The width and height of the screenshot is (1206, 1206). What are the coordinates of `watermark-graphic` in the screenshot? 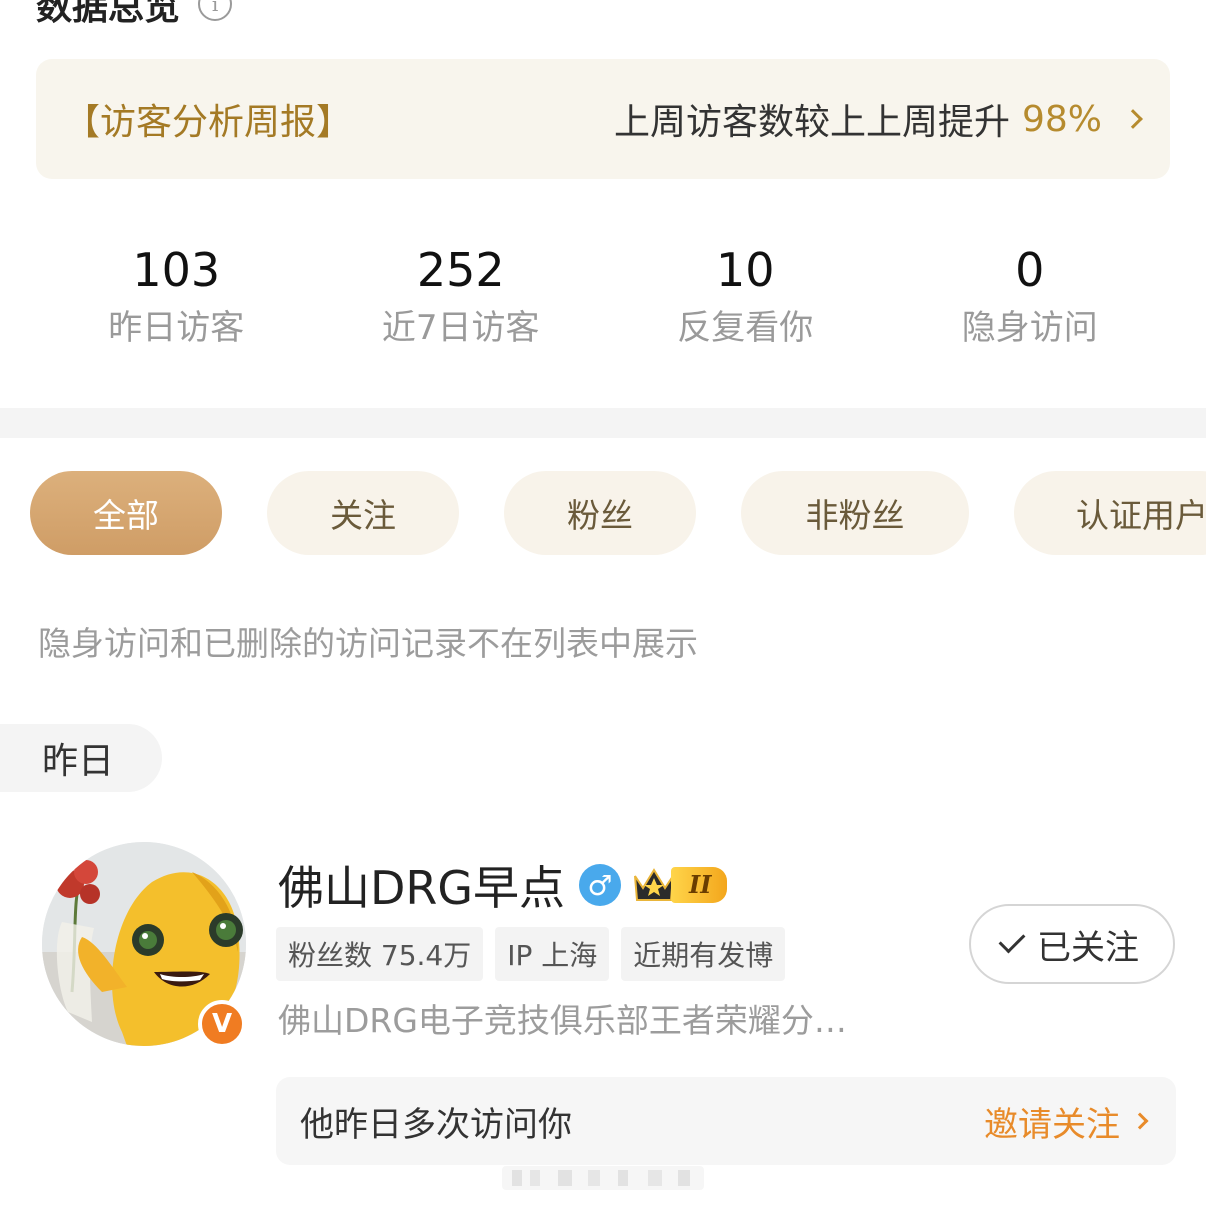 It's located at (603, 1178).